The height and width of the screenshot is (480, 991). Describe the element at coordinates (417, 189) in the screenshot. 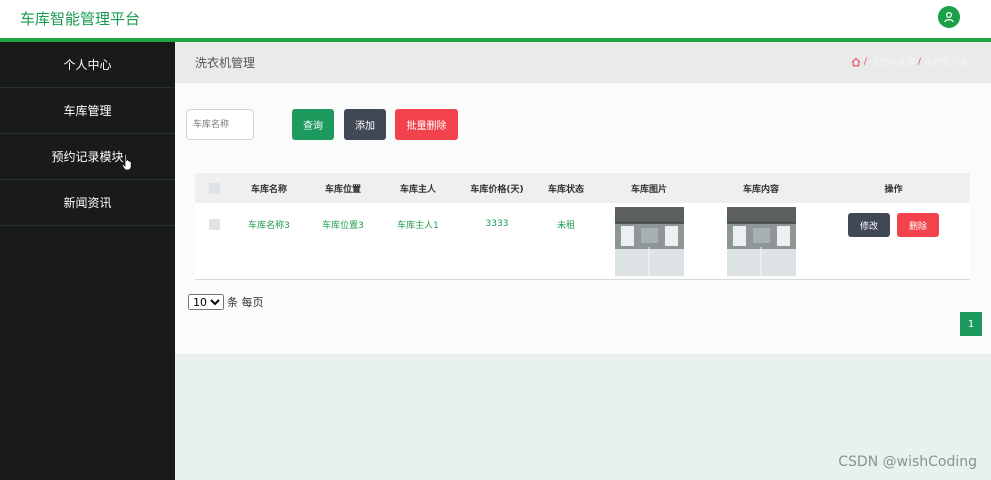

I see `column-header: 车库主人` at that location.